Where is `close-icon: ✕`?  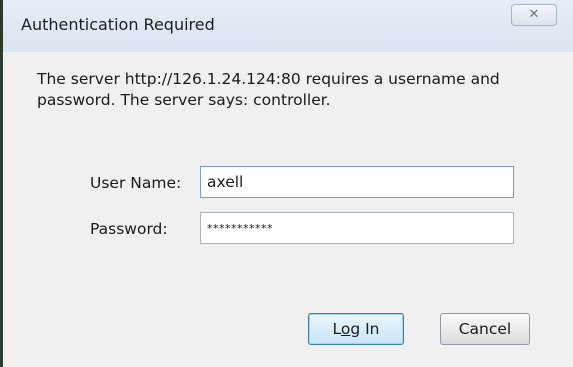
close-icon: ✕ is located at coordinates (534, 14).